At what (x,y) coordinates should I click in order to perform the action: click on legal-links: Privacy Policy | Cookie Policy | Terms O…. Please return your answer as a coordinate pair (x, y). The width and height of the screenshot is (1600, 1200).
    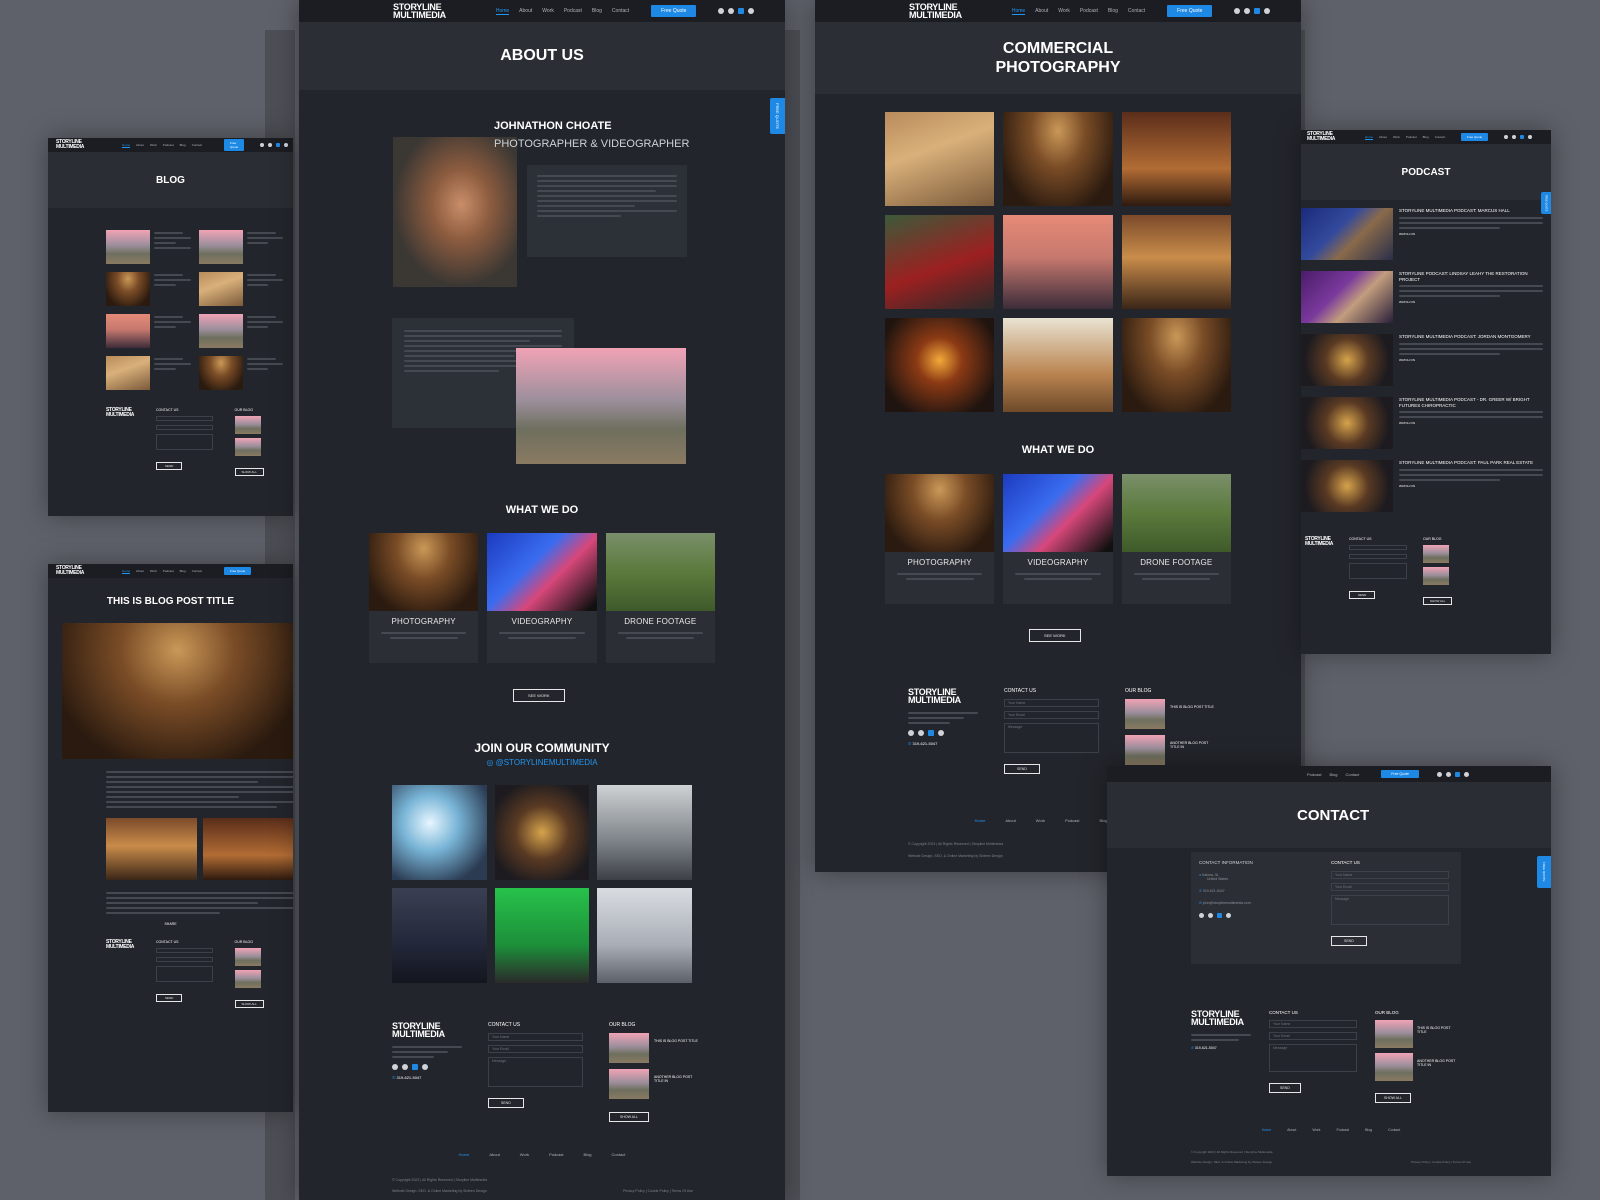
    Looking at the image, I should click on (658, 1191).